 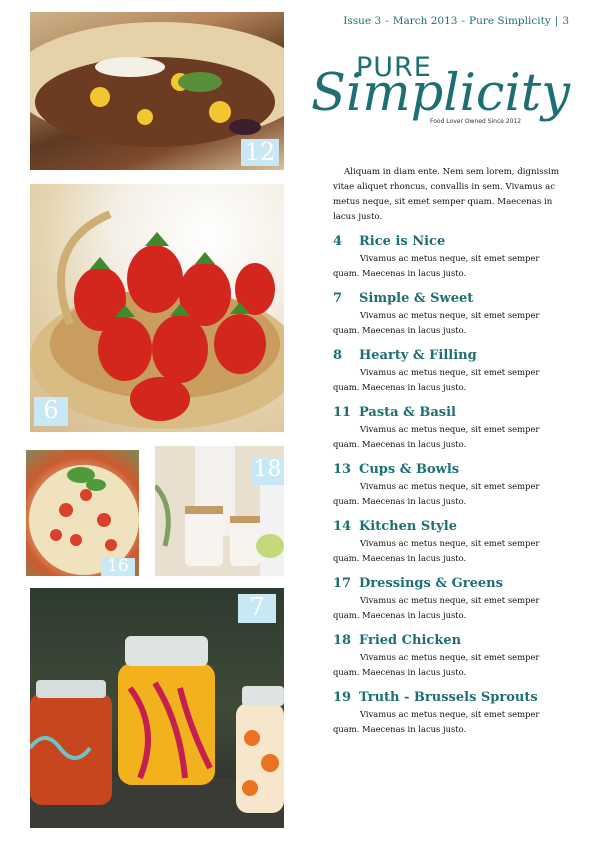 I want to click on contents-page-number: 4, so click(x=338, y=241).